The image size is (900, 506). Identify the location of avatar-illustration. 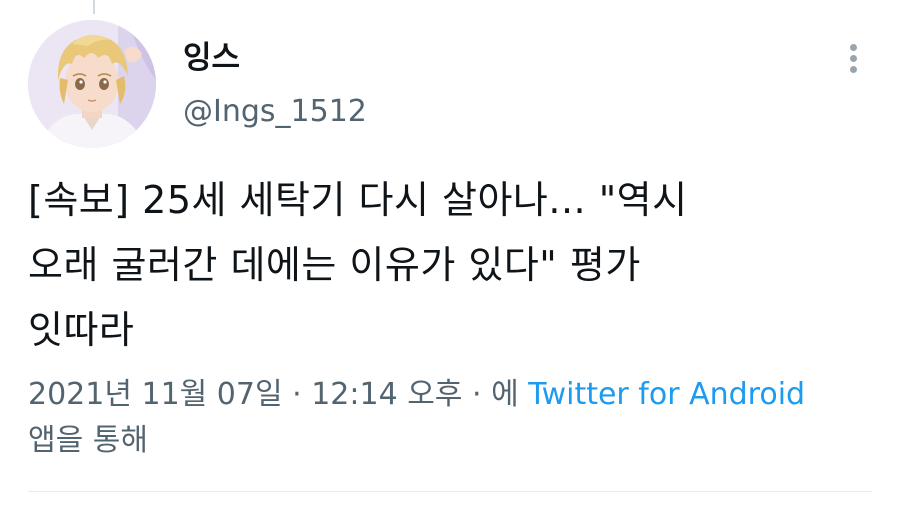
(92, 84).